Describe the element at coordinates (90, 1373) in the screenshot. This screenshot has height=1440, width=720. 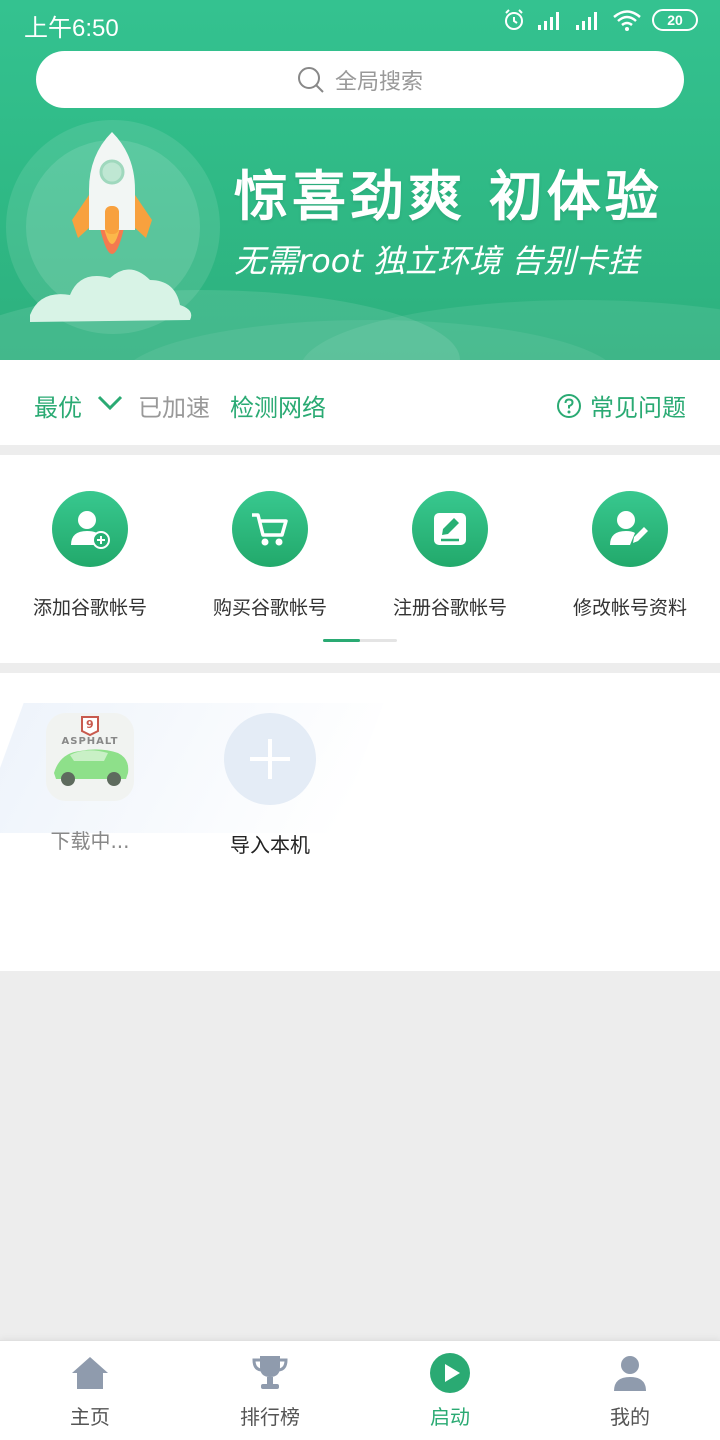
I see `home-icon` at that location.